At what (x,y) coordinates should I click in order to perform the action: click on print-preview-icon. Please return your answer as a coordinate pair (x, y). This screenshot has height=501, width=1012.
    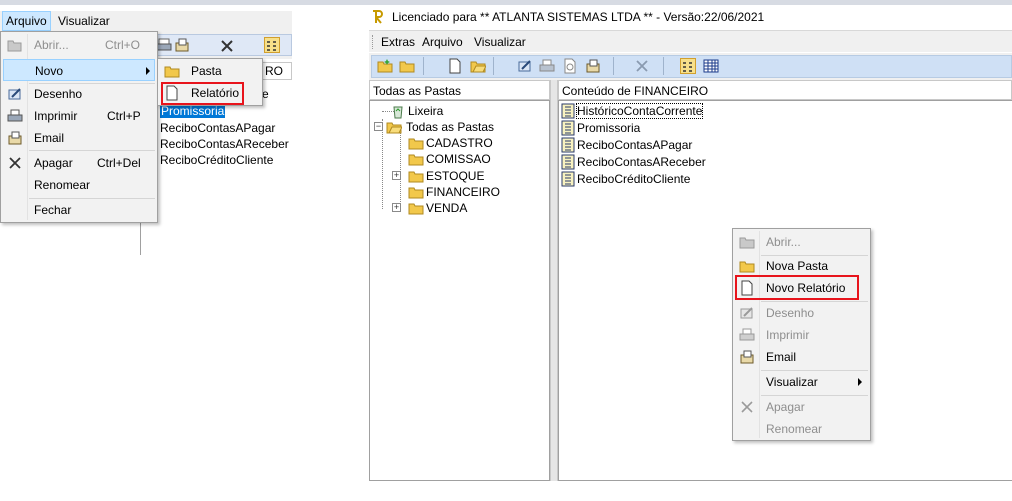
    Looking at the image, I should click on (570, 66).